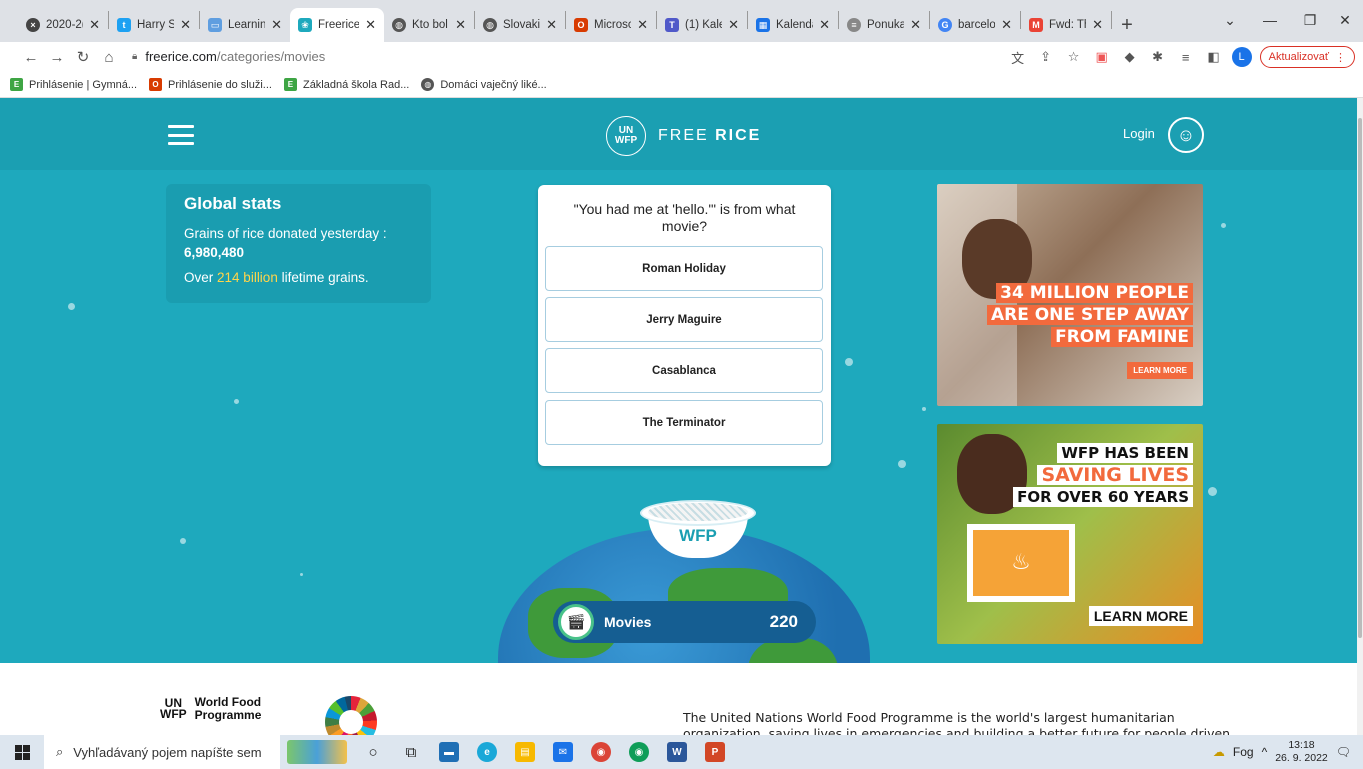 This screenshot has height=769, width=1363. I want to click on cortana-icon: ○, so click(373, 752).